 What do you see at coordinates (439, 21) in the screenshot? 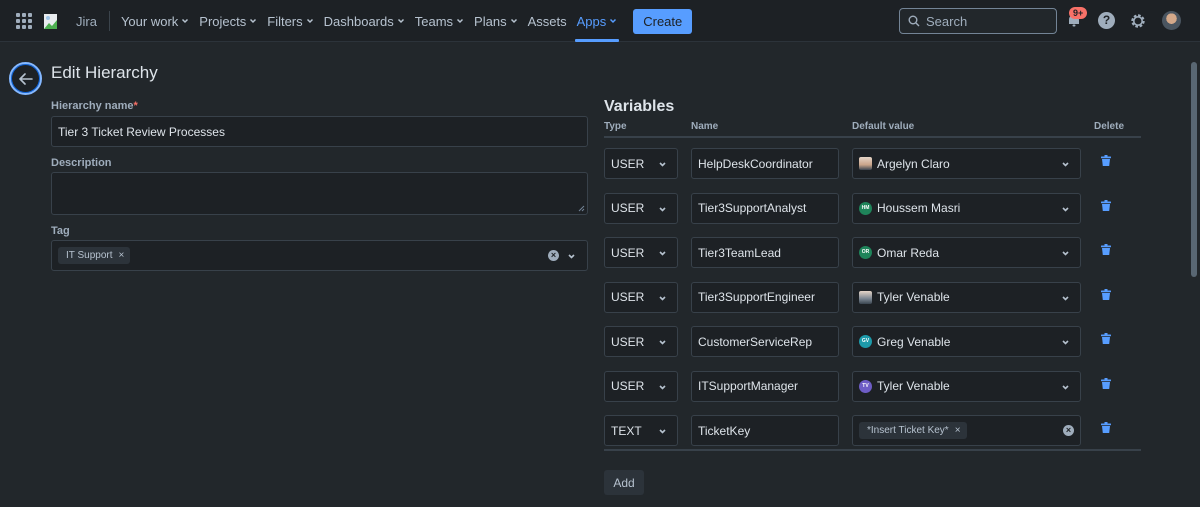
I see `nav-item-teams: Teams` at bounding box center [439, 21].